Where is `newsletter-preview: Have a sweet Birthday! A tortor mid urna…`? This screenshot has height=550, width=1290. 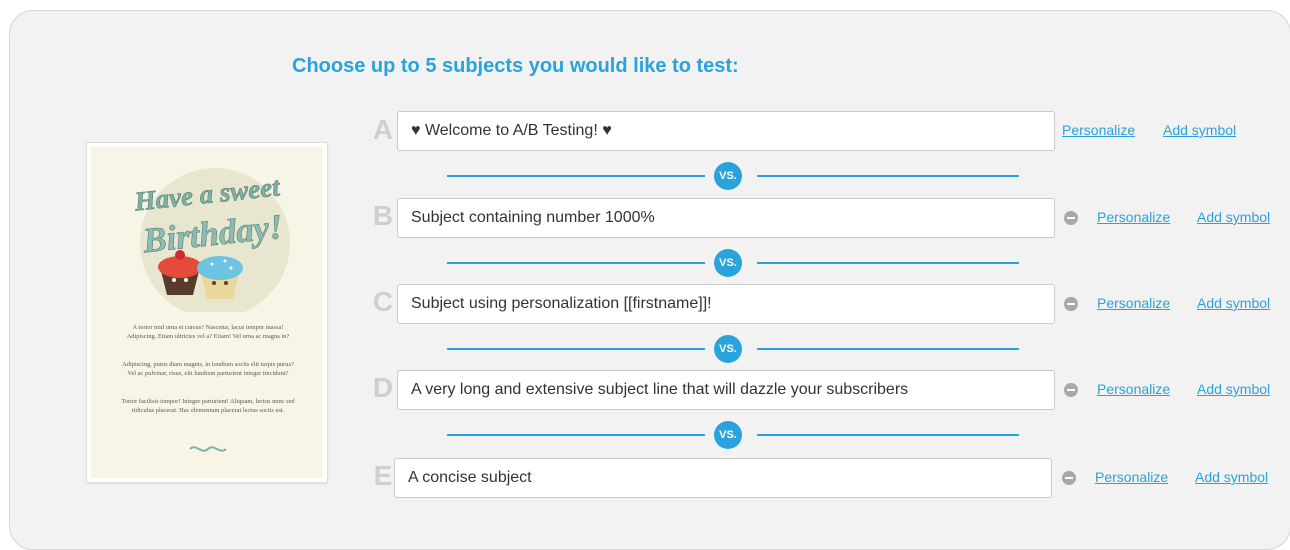
newsletter-preview: Have a sweet Birthday! A tortor mid urna… is located at coordinates (207, 312).